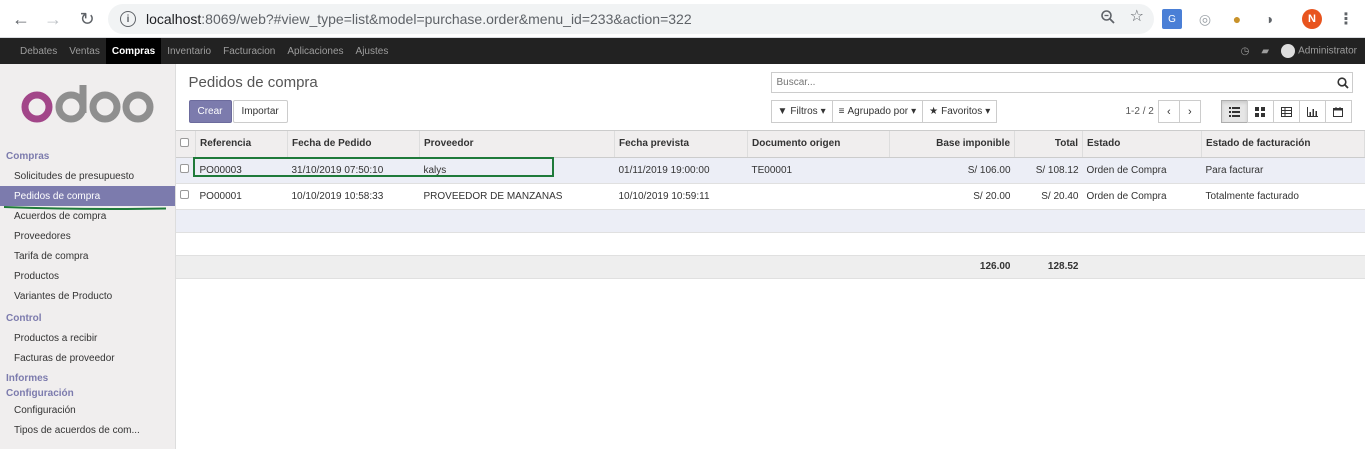  I want to click on sidebar-item-productos: Productos, so click(87, 276).